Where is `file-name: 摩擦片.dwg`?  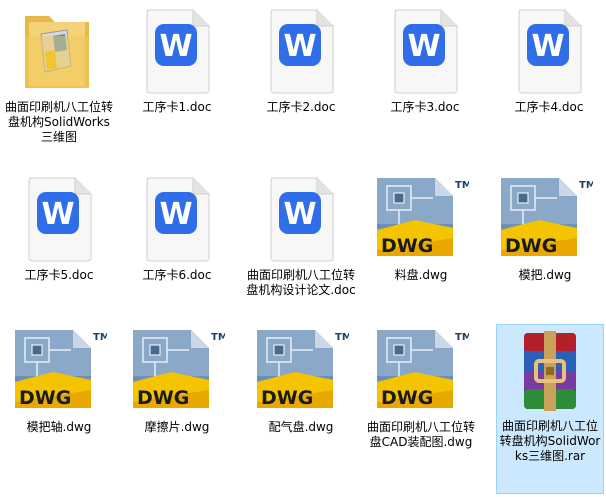
file-name: 摩擦片.dwg is located at coordinates (177, 427).